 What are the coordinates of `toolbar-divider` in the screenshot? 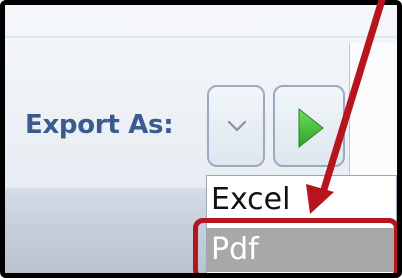 It's located at (201, 37).